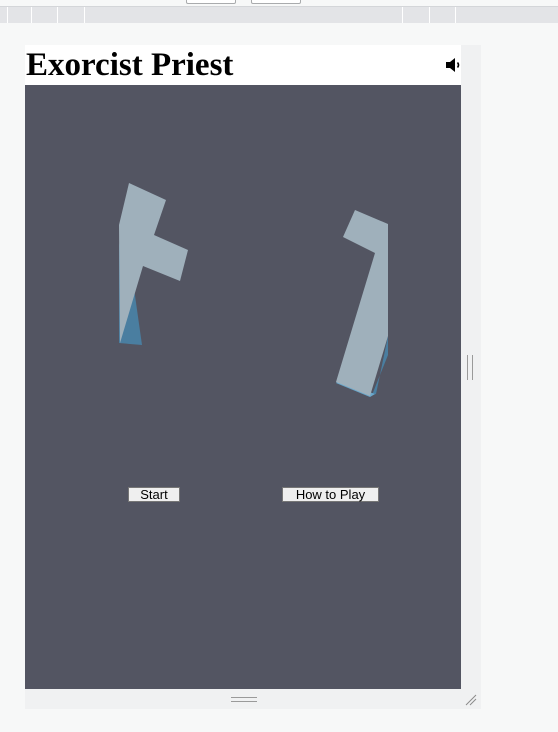 Image resolution: width=558 pixels, height=732 pixels. I want to click on speaker-volume-icon, so click(454, 65).